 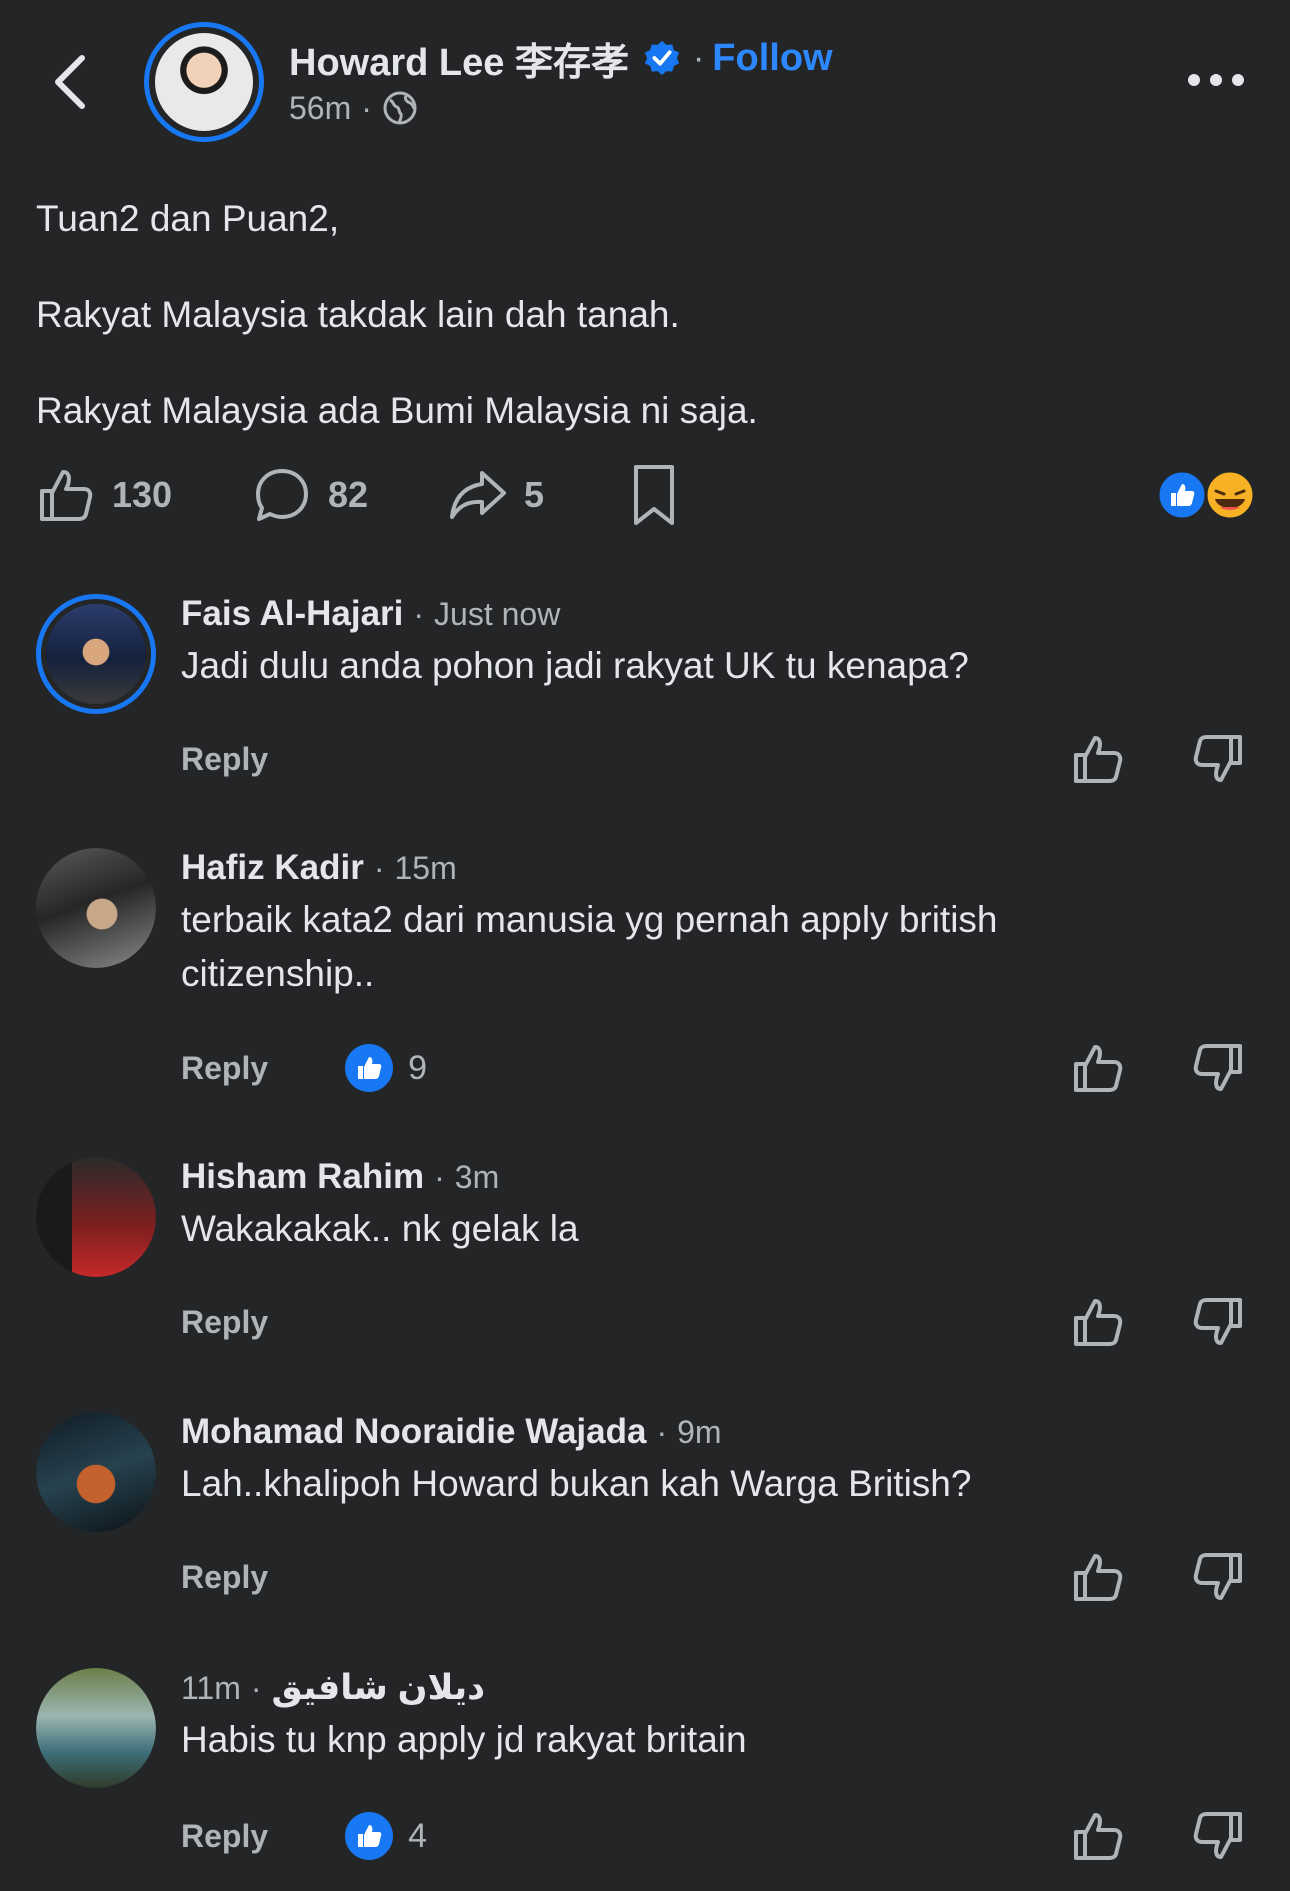 I want to click on comment-reactions: 9, so click(x=385, y=1068).